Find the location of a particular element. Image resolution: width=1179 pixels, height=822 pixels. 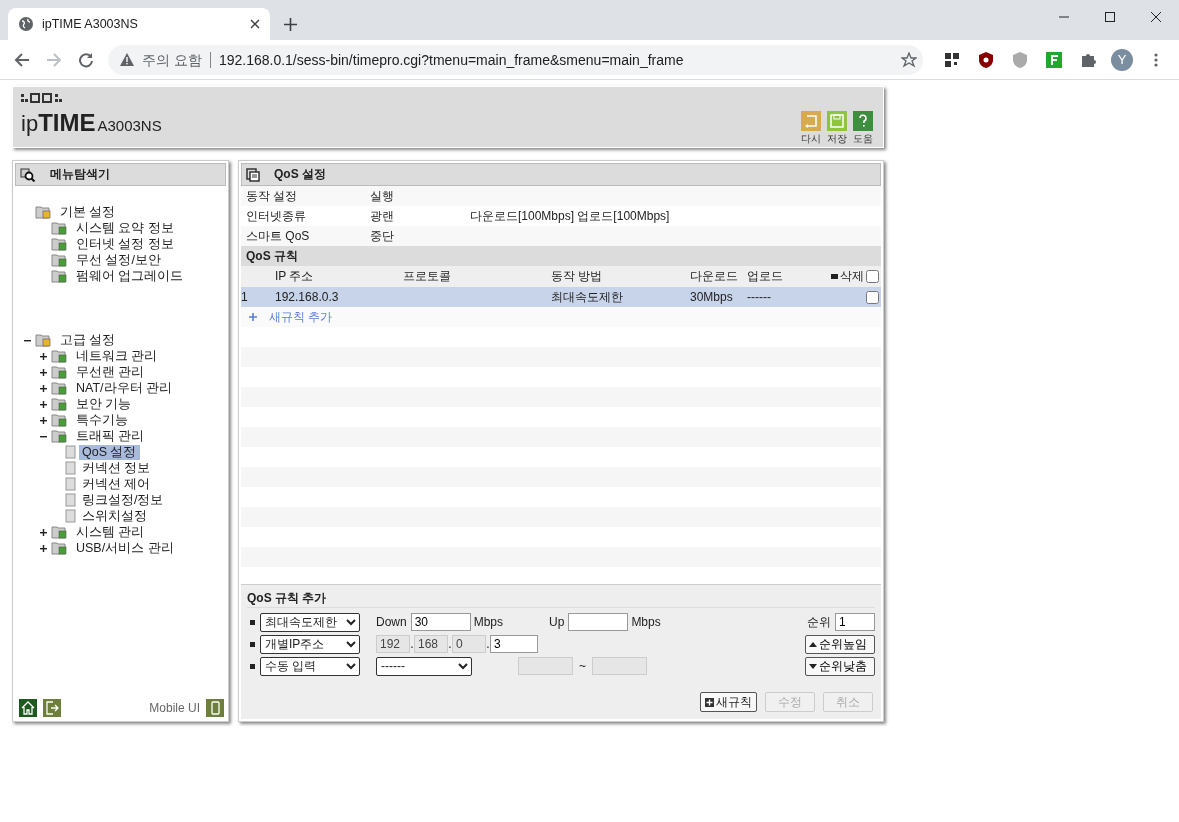

mobile-ui-link: Mobile UI is located at coordinates (174, 708).